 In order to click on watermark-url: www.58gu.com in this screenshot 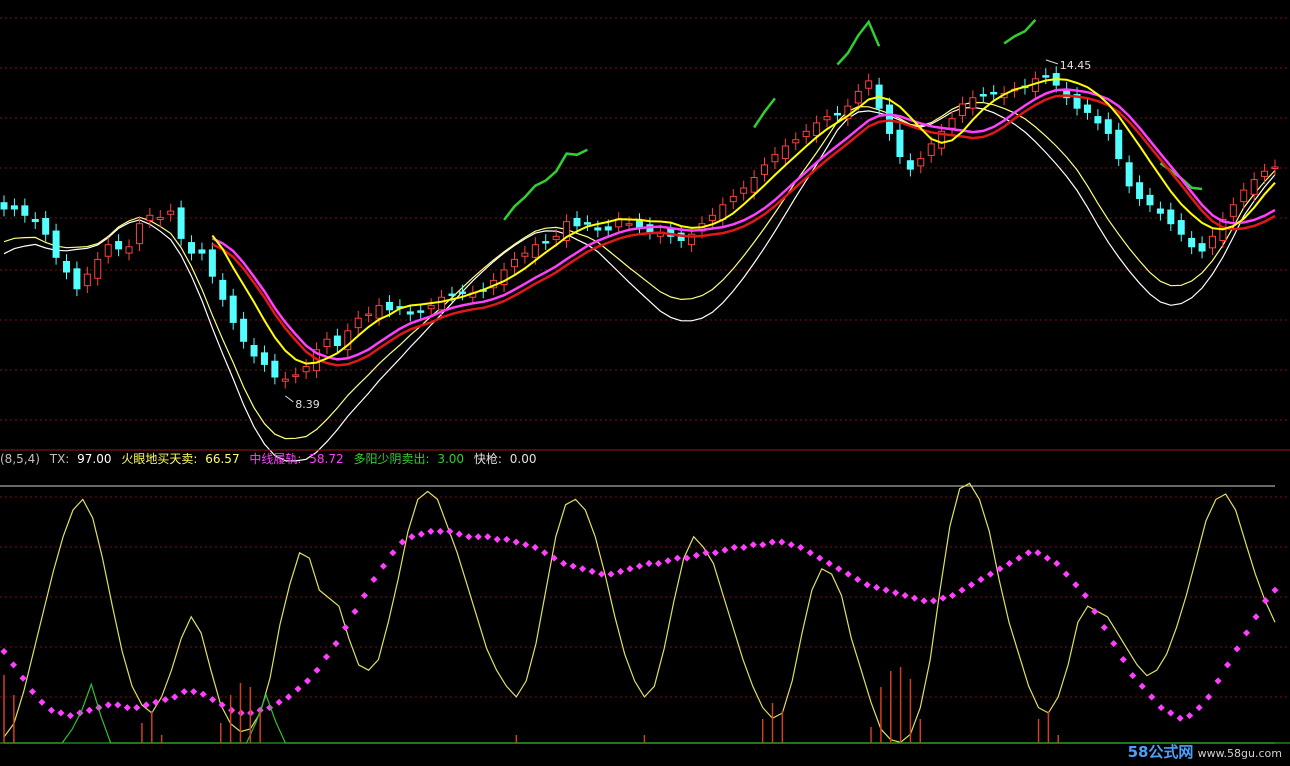, I will do `click(1239, 753)`.